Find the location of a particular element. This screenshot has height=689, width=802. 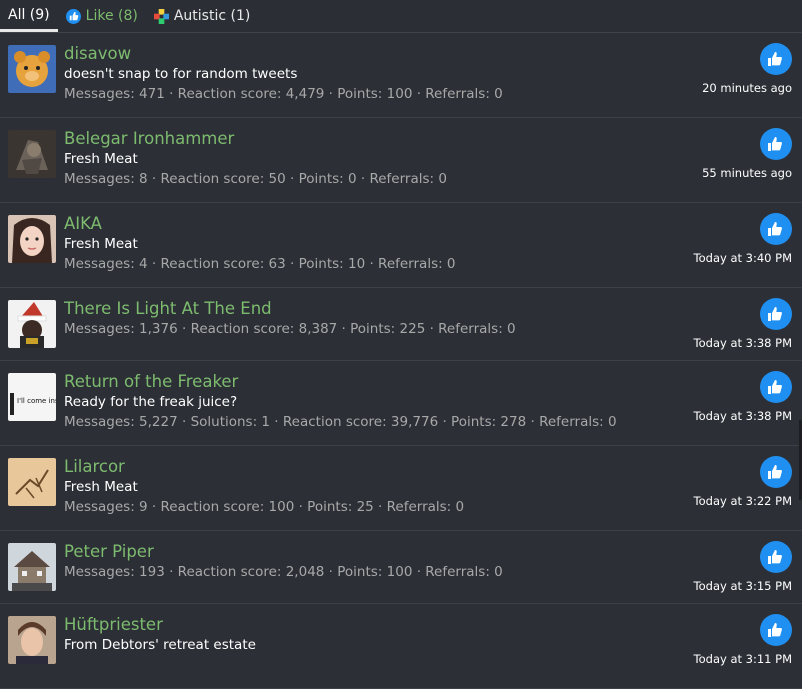

tab-autistic: Autistic (1) is located at coordinates (202, 16).